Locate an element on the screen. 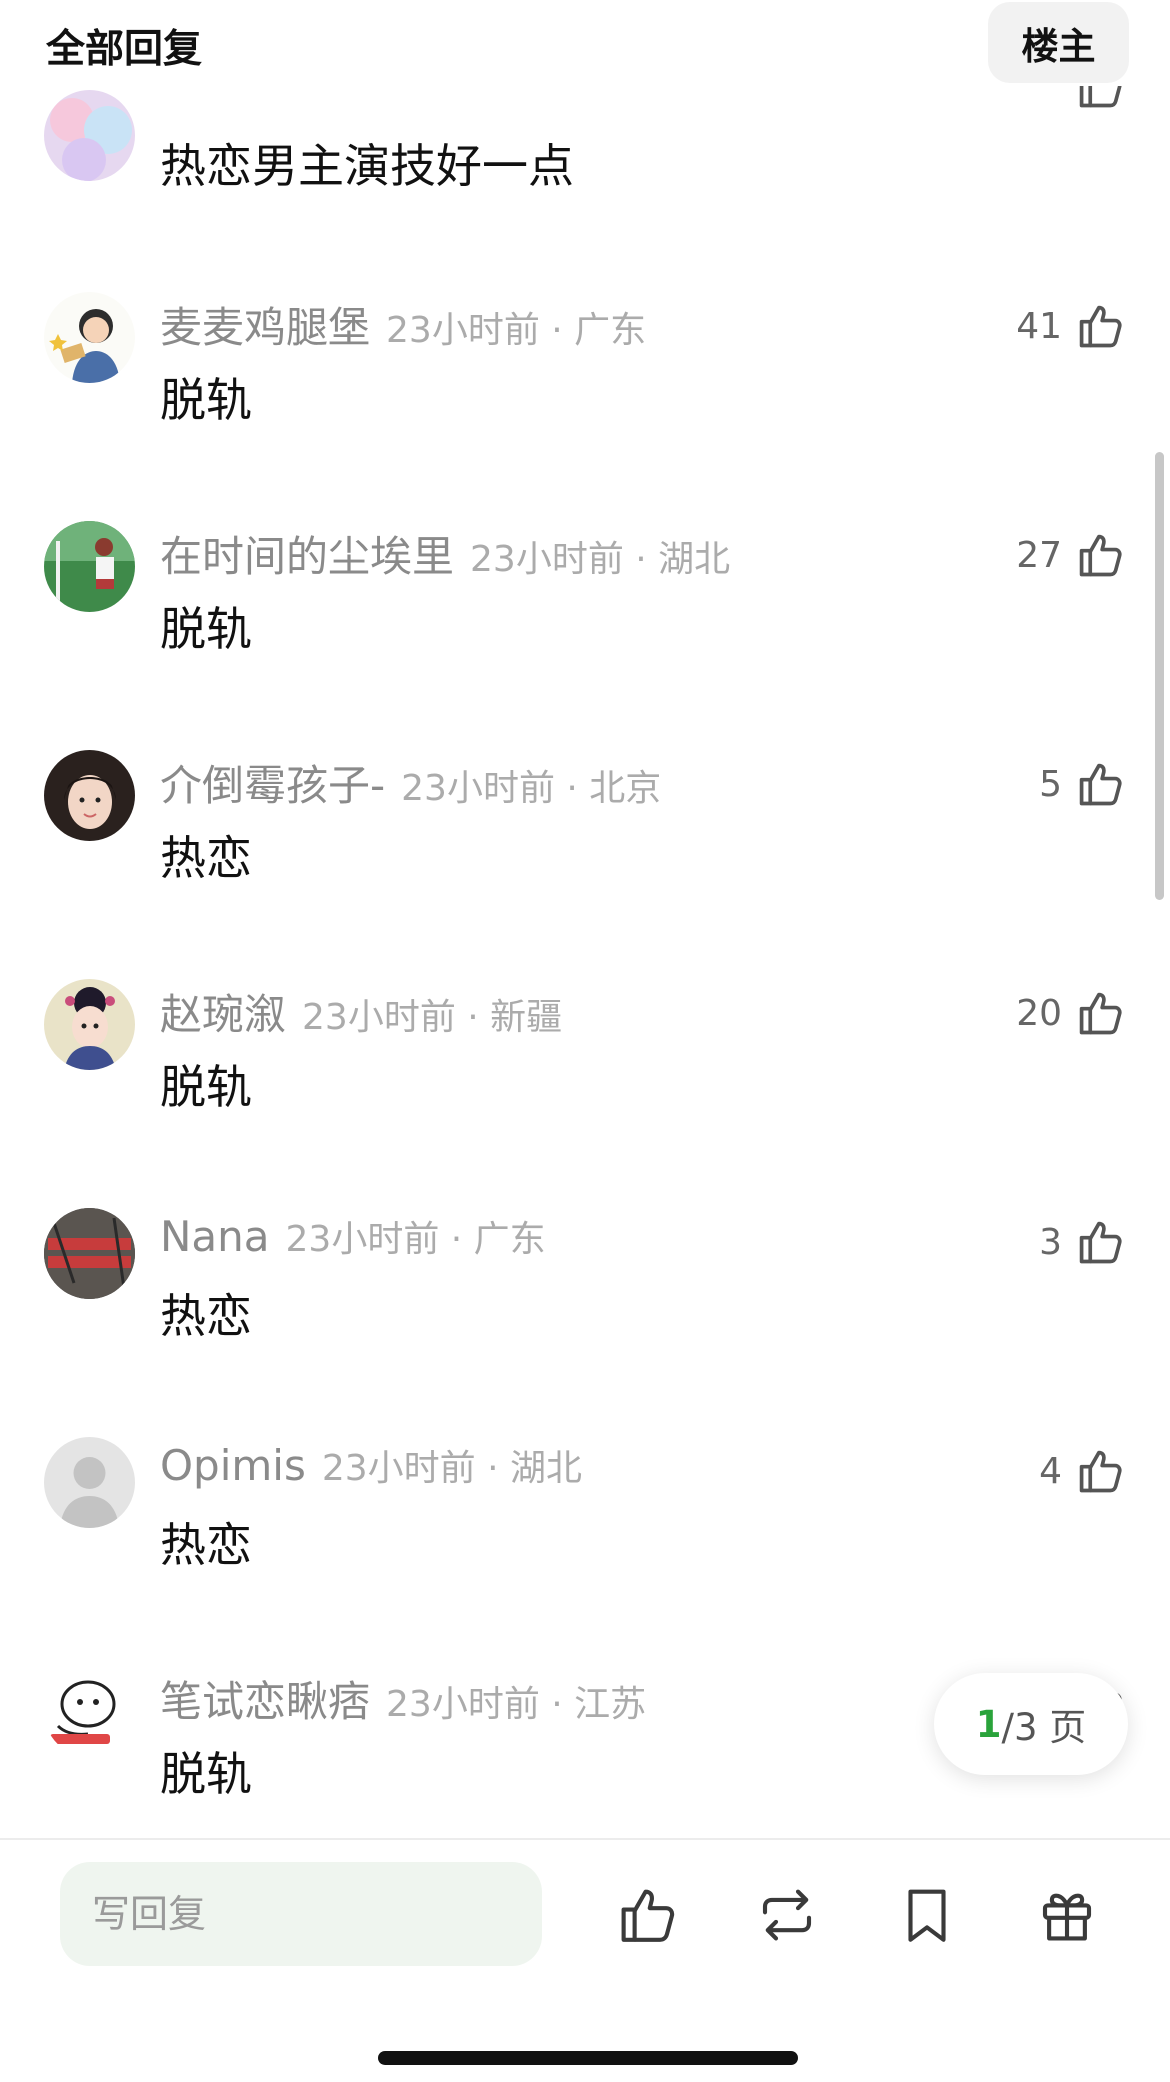 Image resolution: width=1170 pixels, height=2082 pixels. timestamp-location: 23小时前 · 北京 is located at coordinates (531, 788).